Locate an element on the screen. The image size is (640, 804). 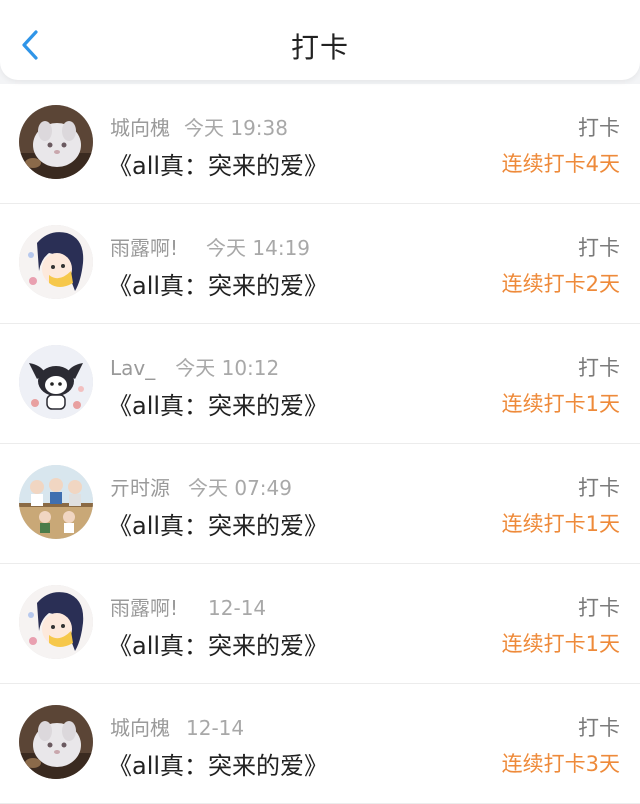
streak-badge: 连续打卡4天 is located at coordinates (560, 164).